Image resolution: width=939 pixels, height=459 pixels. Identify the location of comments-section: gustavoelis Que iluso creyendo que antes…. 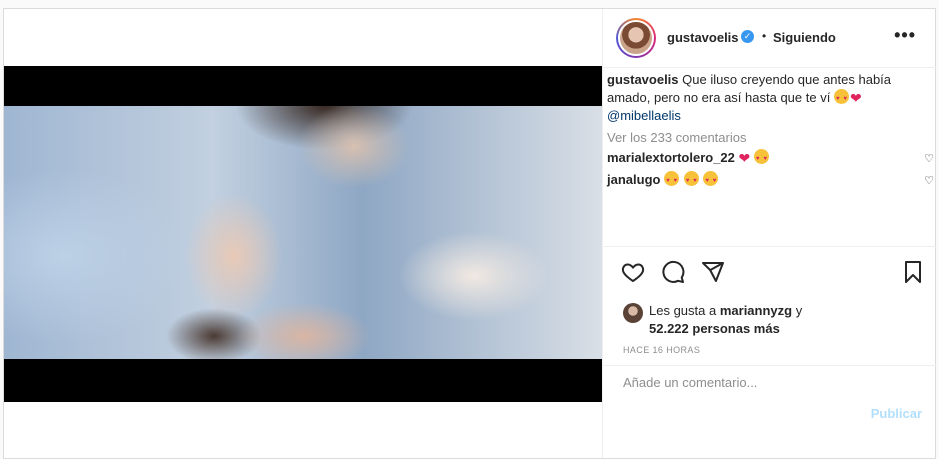
(770, 130).